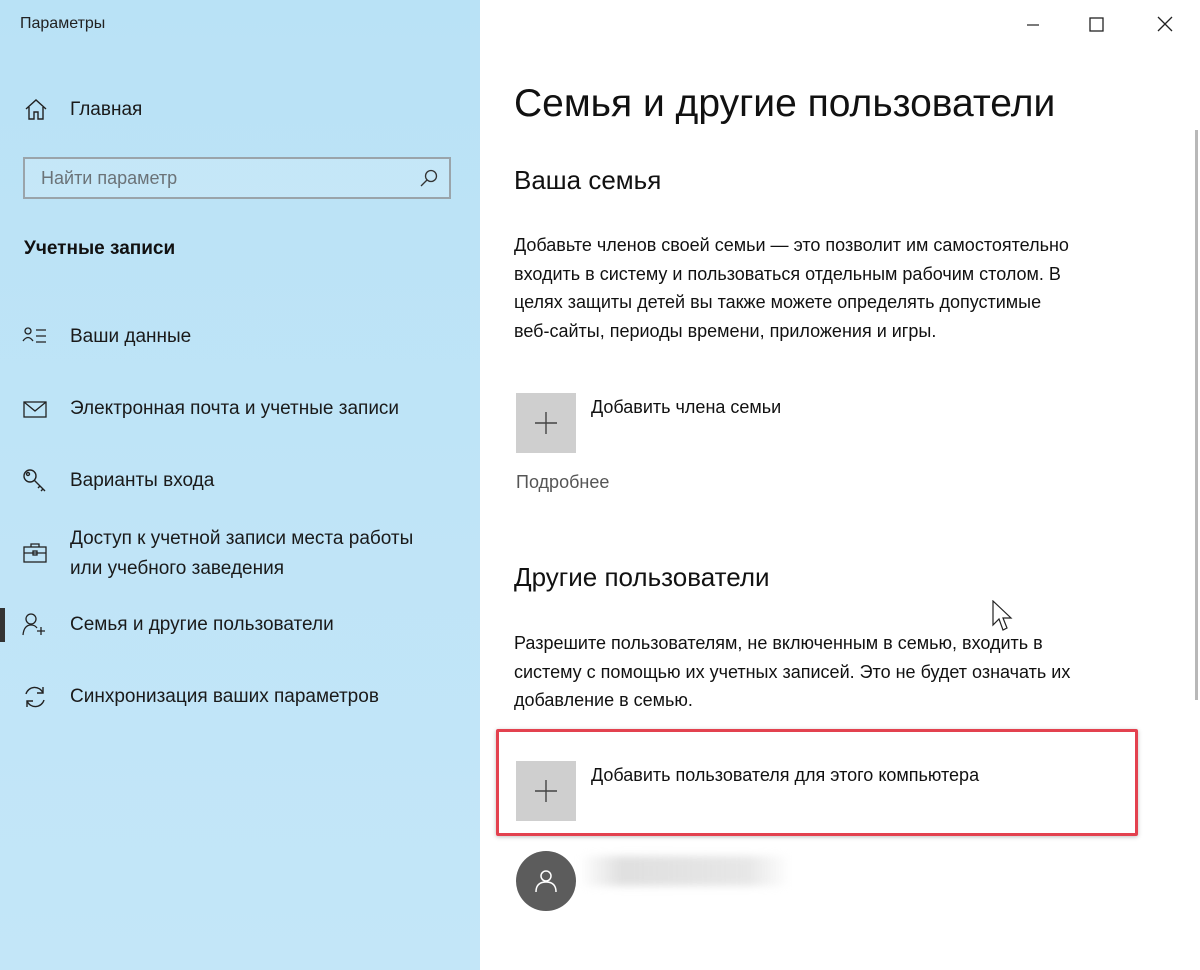  Describe the element at coordinates (106, 109) in the screenshot. I see `sidebar-item-label: Главная` at that location.